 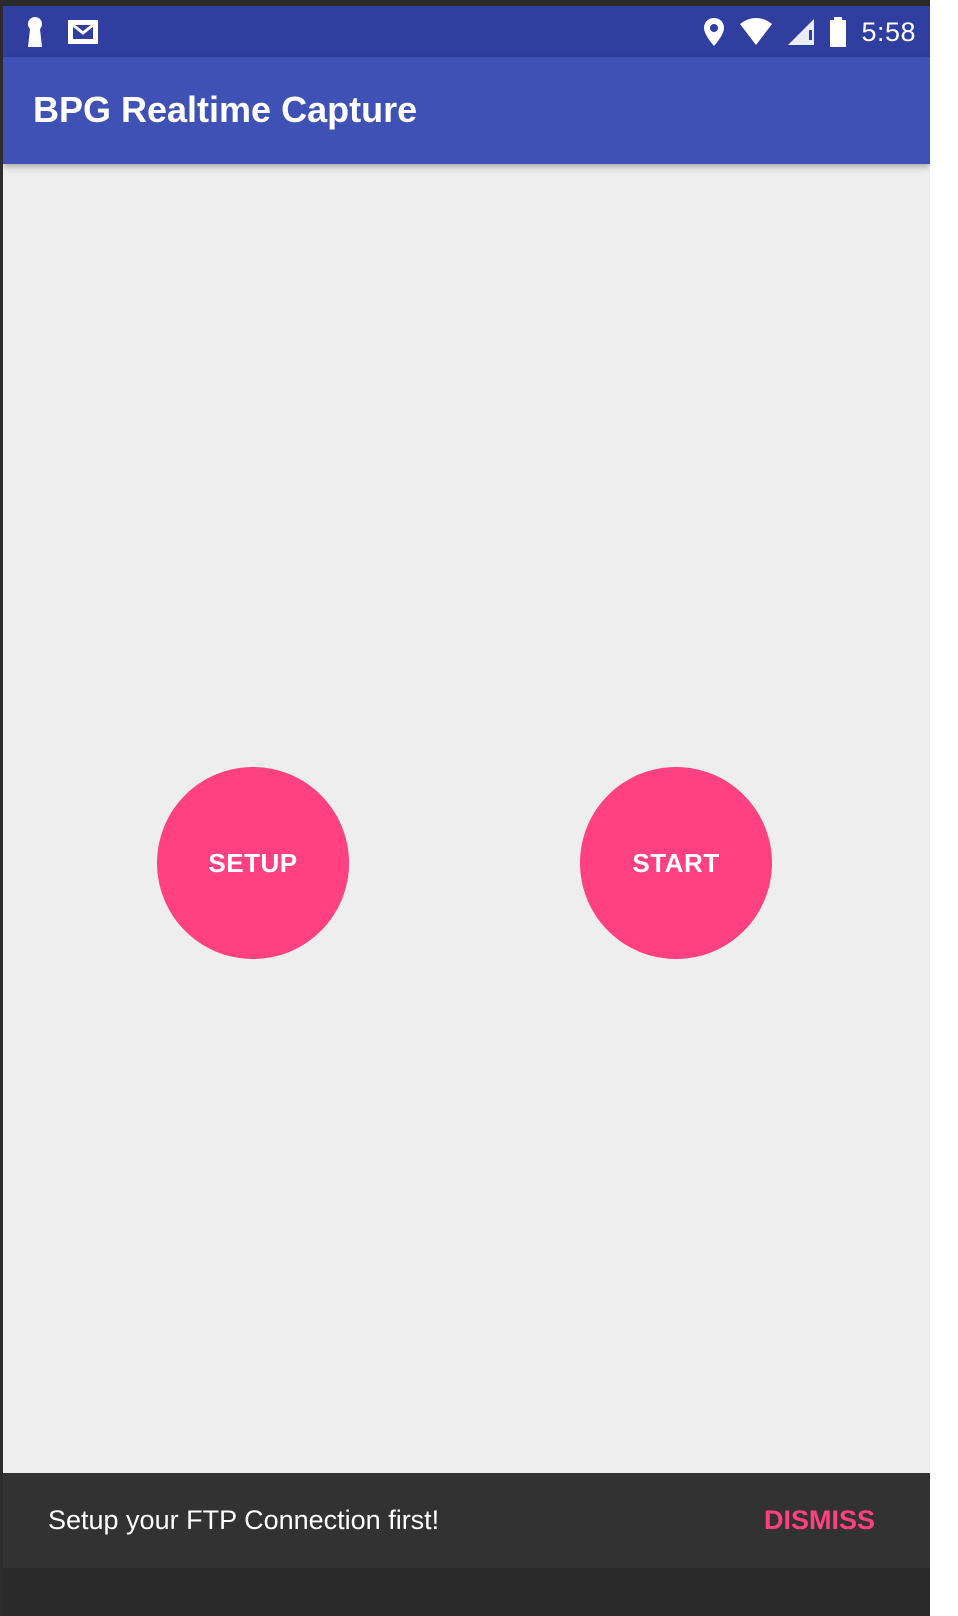 I want to click on snackbar-message: Setup your FTP Connection first!, so click(x=244, y=1520).